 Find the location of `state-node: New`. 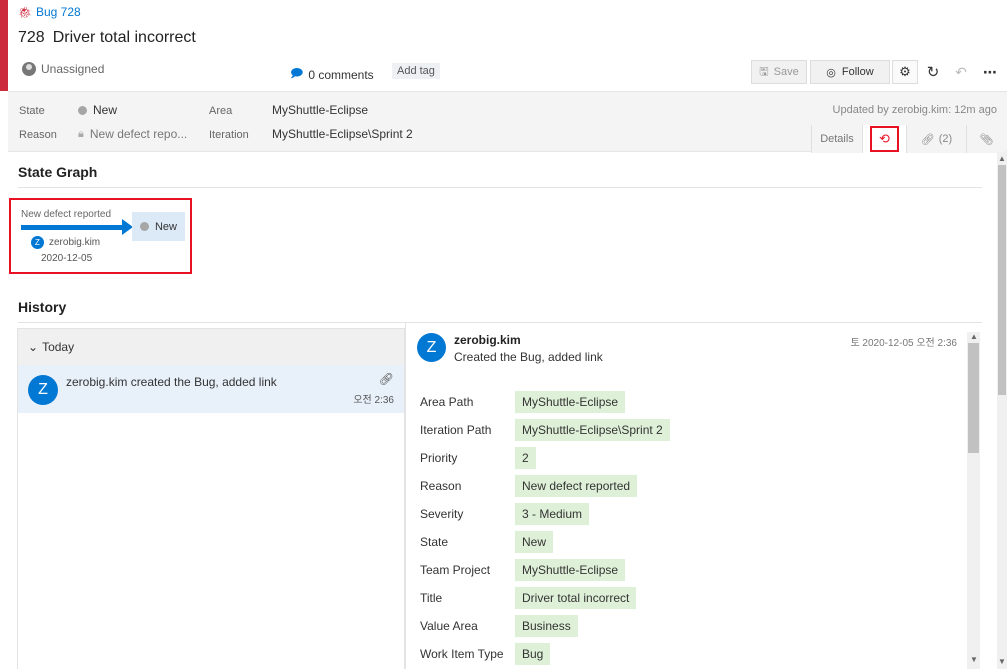

state-node: New is located at coordinates (158, 226).